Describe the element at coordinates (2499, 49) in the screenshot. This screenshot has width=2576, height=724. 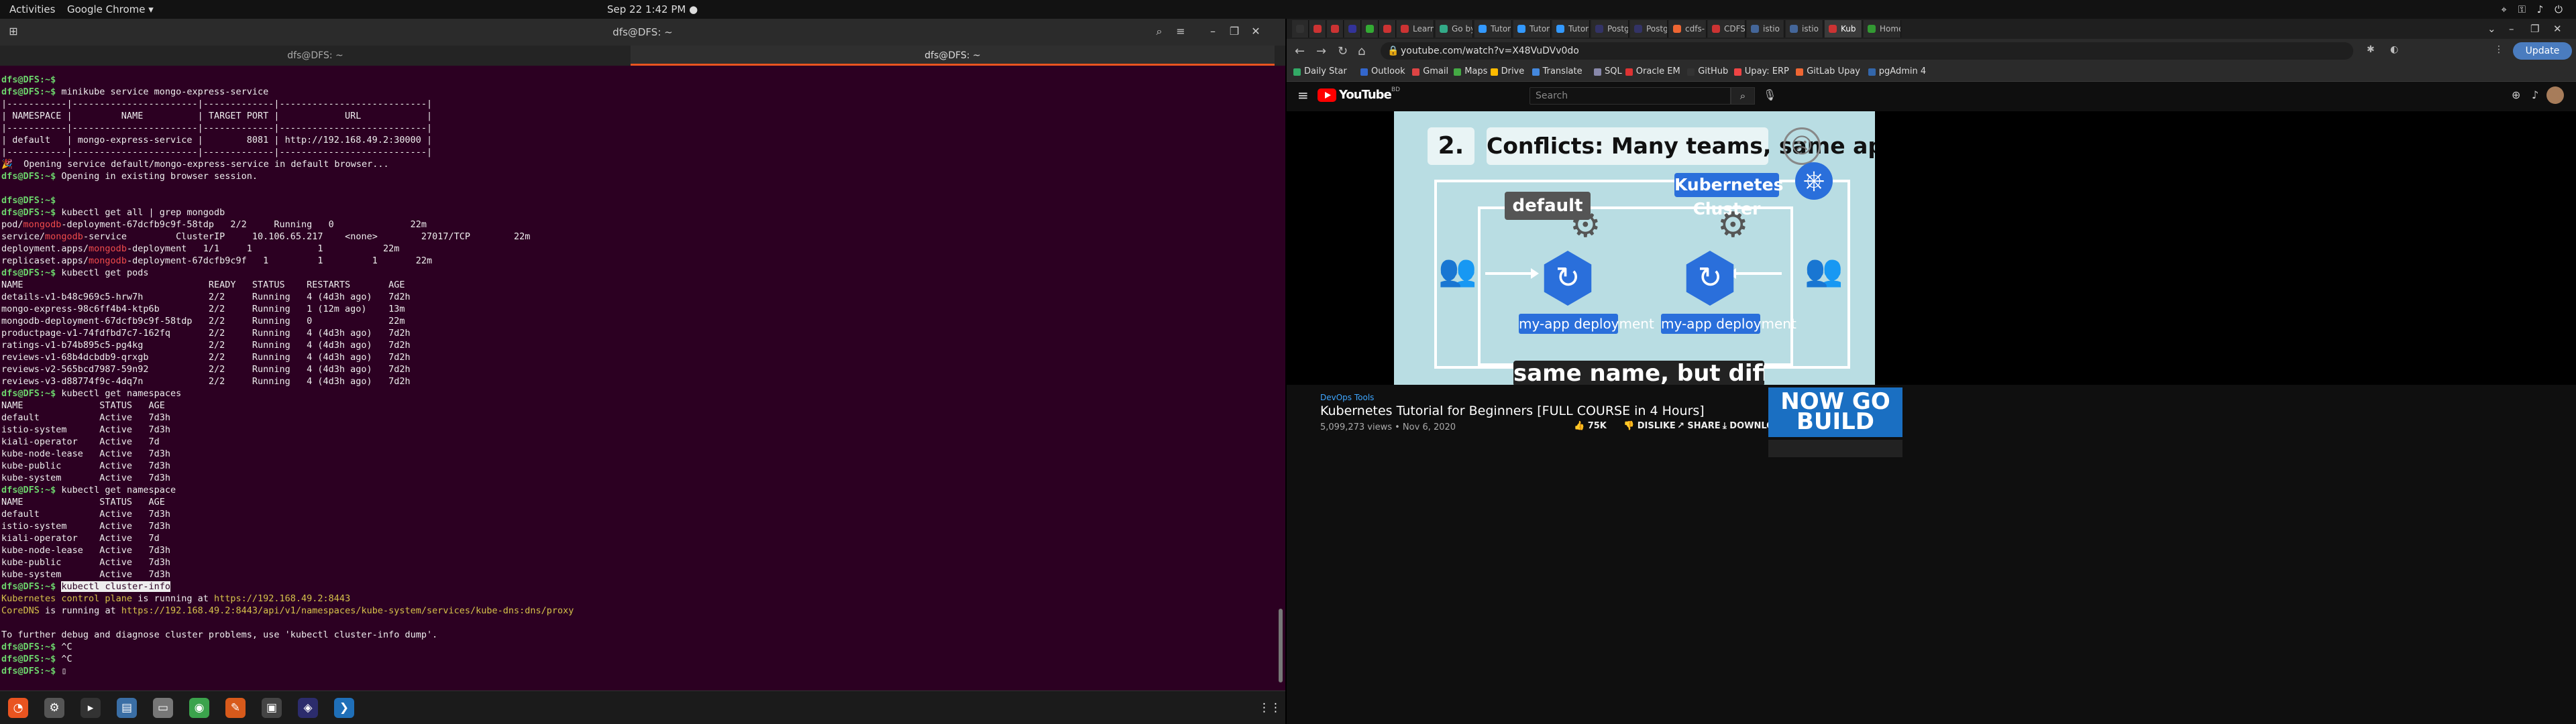
I see `menu-icon: ⋮` at that location.